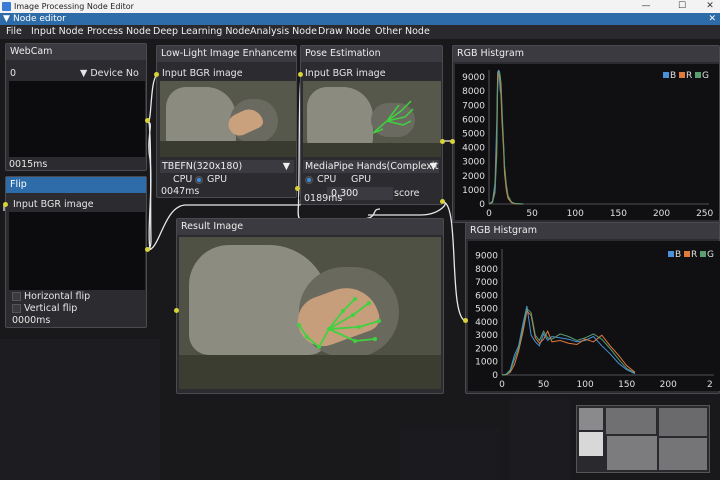  Describe the element at coordinates (585, 385) in the screenshot. I see `x-tick-label: 100` at that location.